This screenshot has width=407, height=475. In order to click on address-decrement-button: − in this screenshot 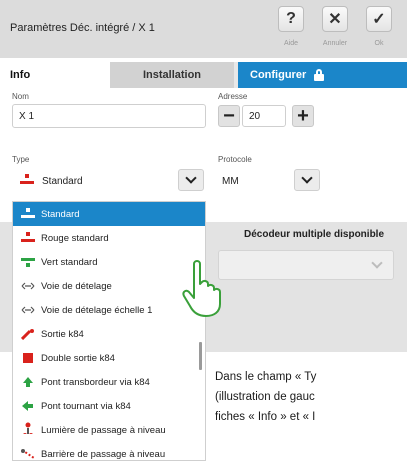, I will do `click(229, 116)`.